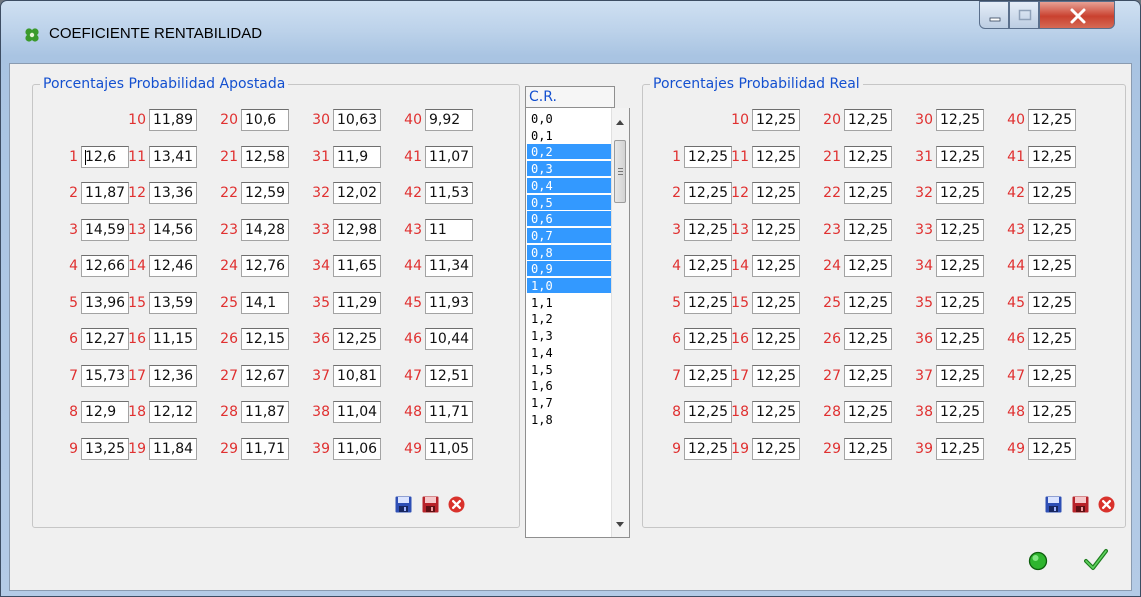 Image resolution: width=1141 pixels, height=597 pixels. I want to click on bet-percentage-field: 12,27, so click(105, 339).